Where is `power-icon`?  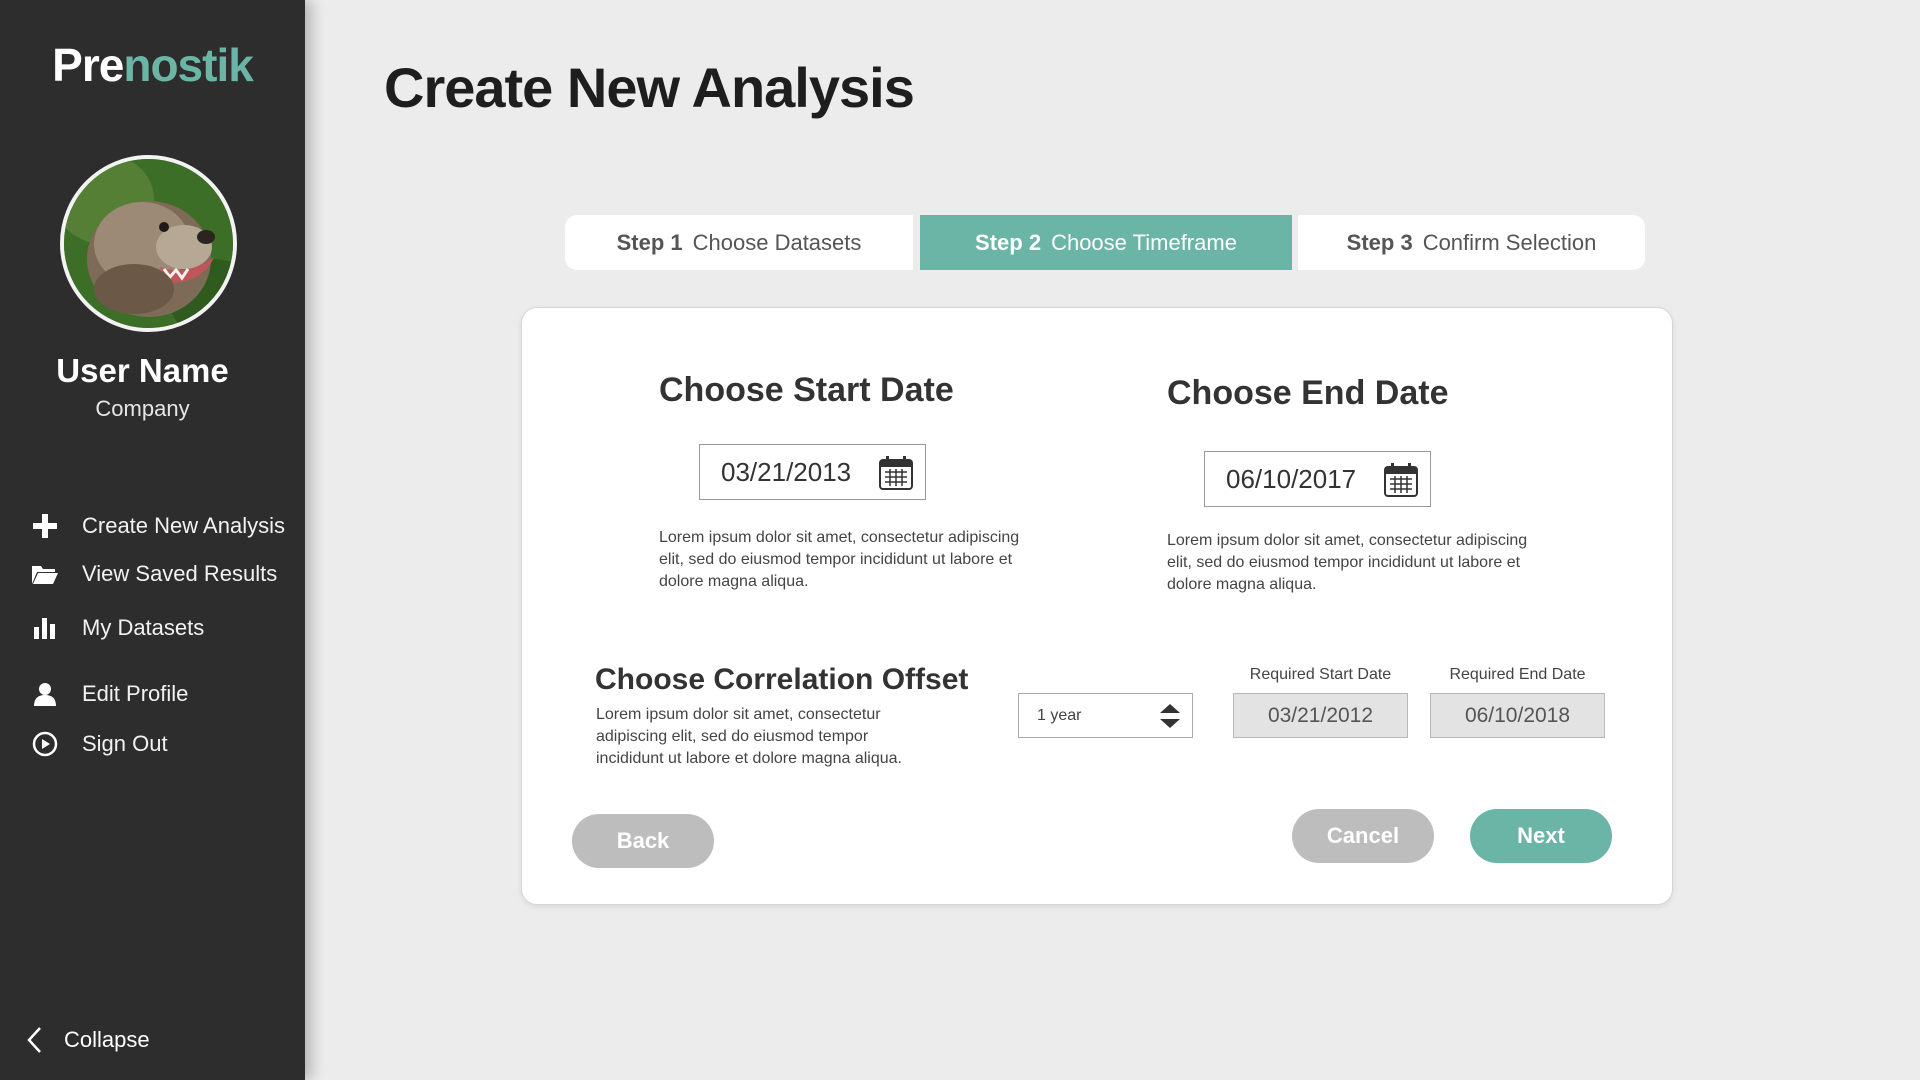 power-icon is located at coordinates (45, 744).